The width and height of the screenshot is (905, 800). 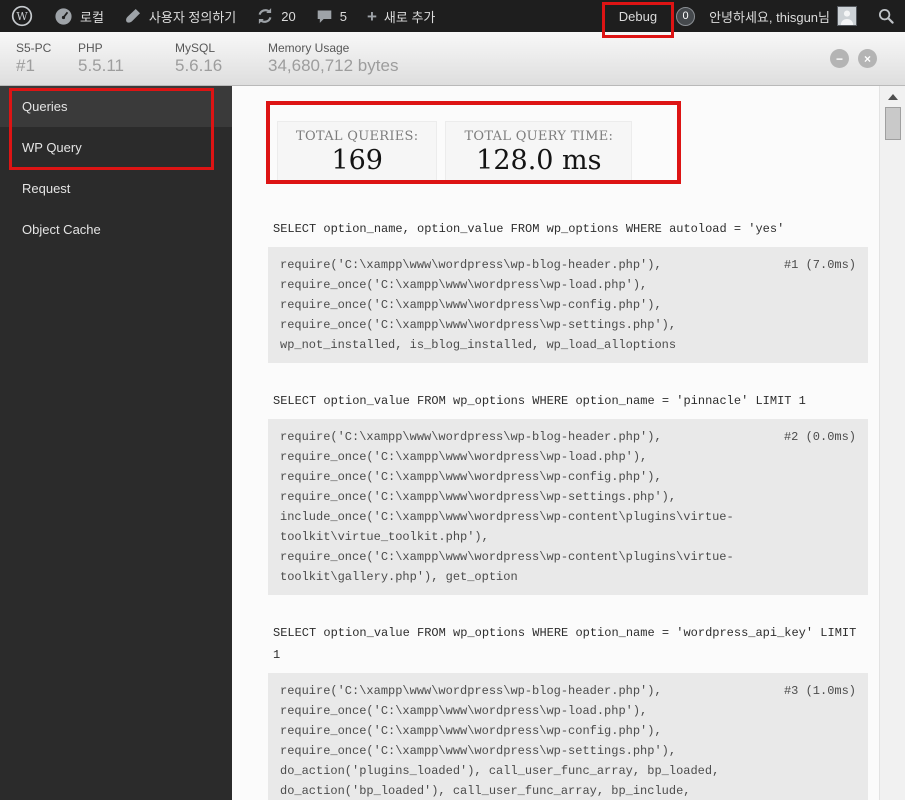 I want to click on scrollbar, so click(x=892, y=443).